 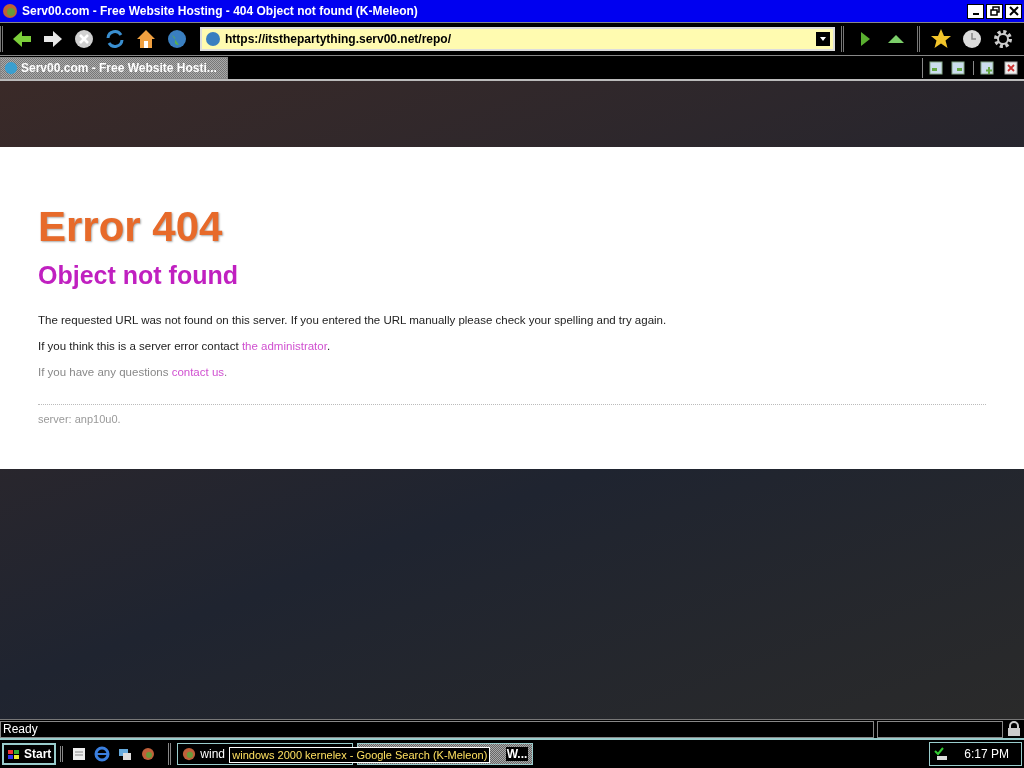 I want to click on status-text: Ready, so click(x=437, y=729).